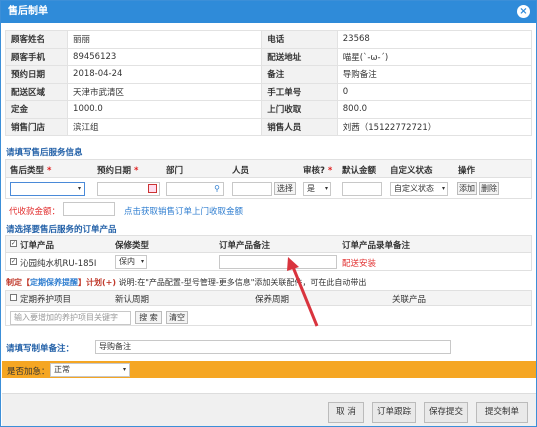 Image resolution: width=537 pixels, height=427 pixels. What do you see at coordinates (128, 189) in the screenshot?
I see `appointment-date-input` at bounding box center [128, 189].